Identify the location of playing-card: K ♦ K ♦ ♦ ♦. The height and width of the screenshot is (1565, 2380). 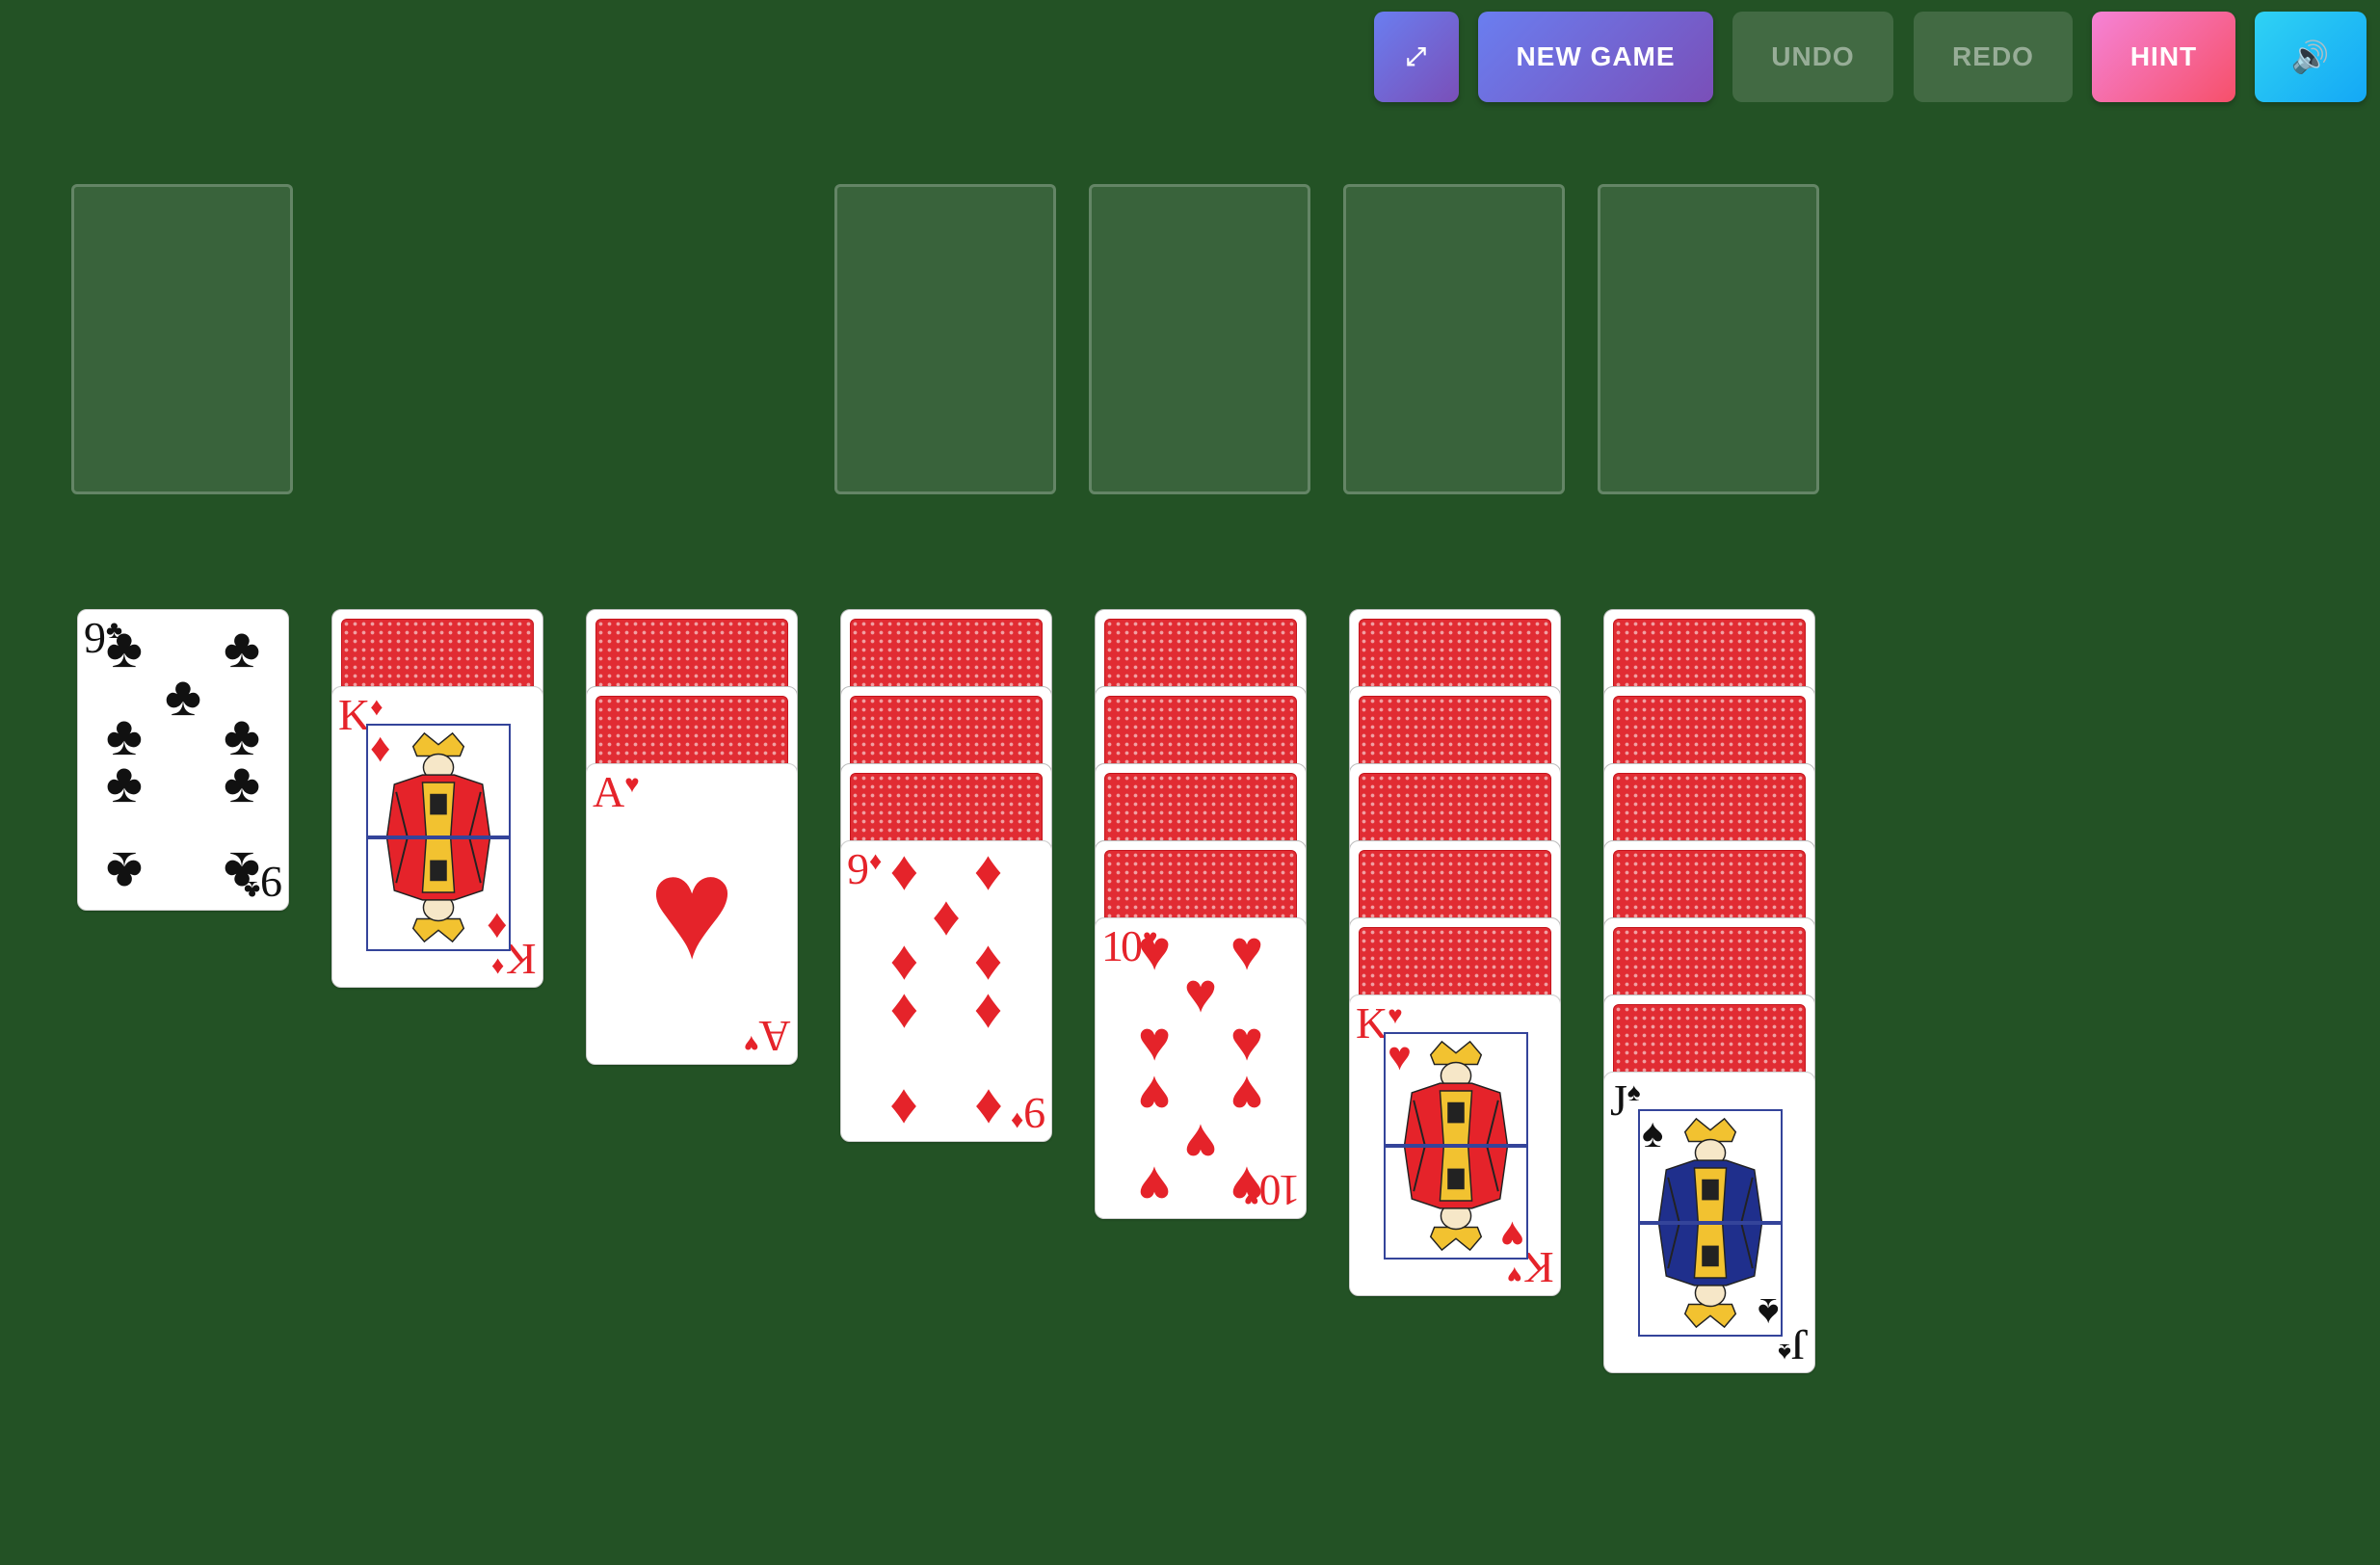
(437, 837).